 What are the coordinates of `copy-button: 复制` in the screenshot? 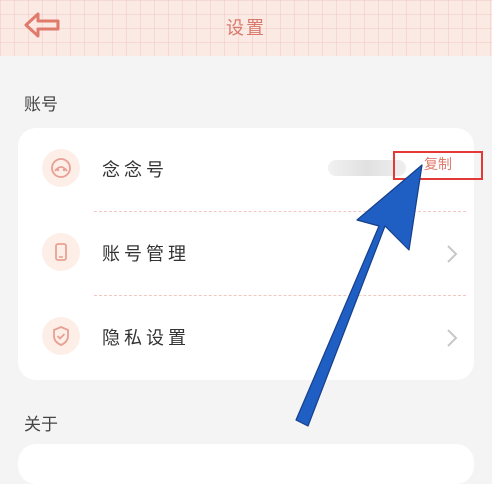 It's located at (438, 165).